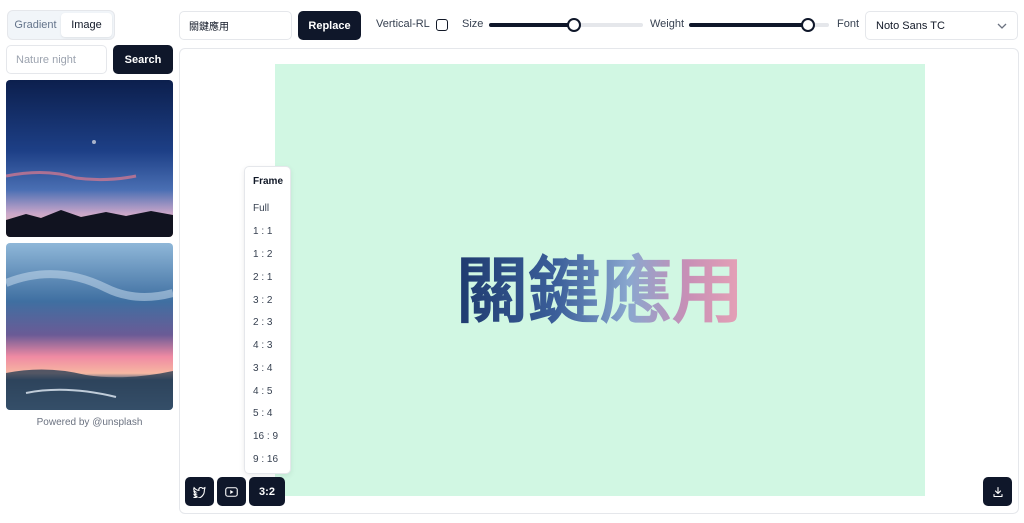 This screenshot has height=523, width=1024. I want to click on replace-button: Replace, so click(329, 25).